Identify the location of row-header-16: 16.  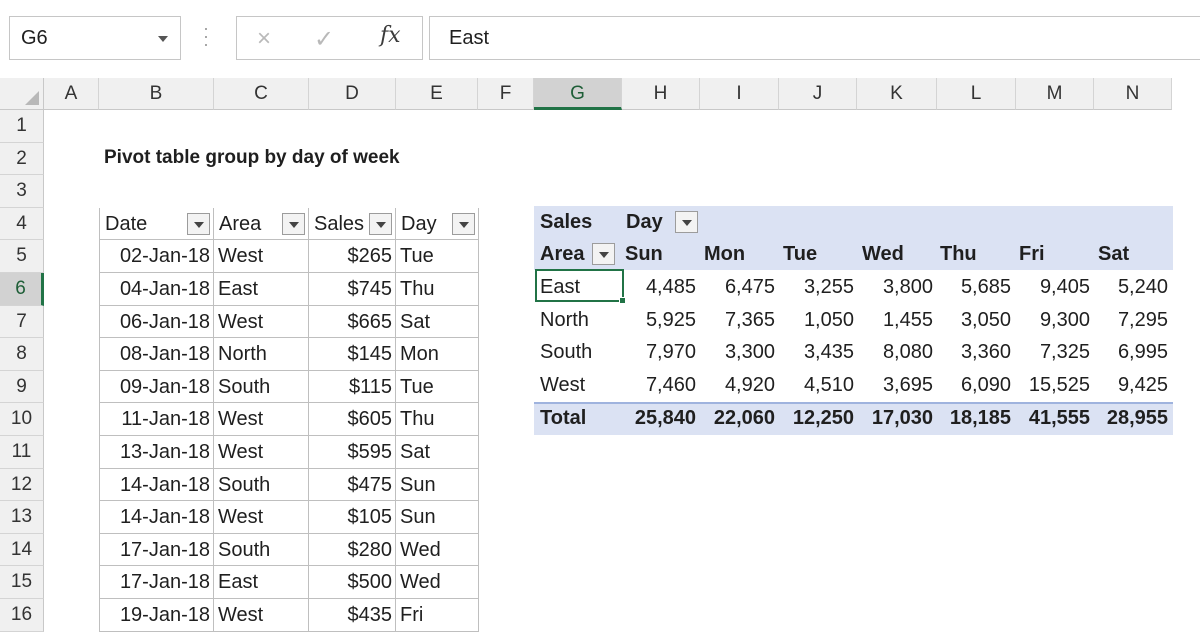
(22, 615).